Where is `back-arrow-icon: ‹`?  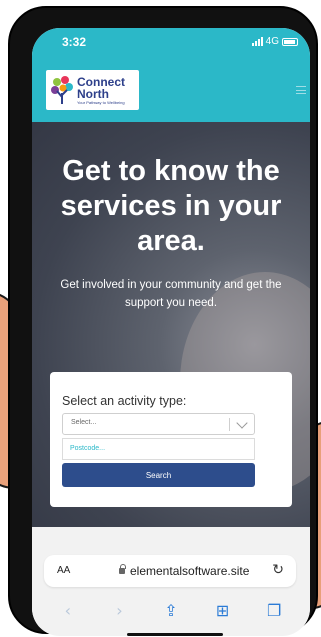
back-arrow-icon: ‹ is located at coordinates (68, 610).